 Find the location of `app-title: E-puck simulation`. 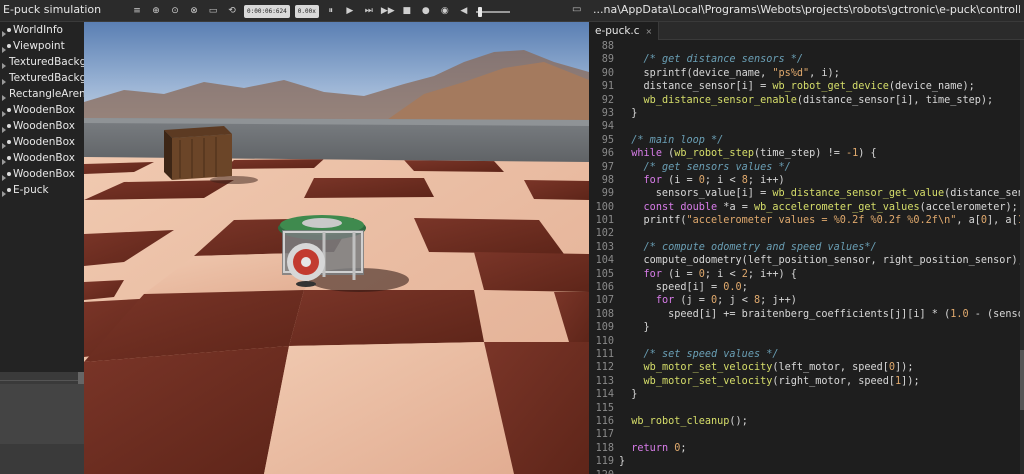

app-title: E-puck simulation is located at coordinates (52, 9).